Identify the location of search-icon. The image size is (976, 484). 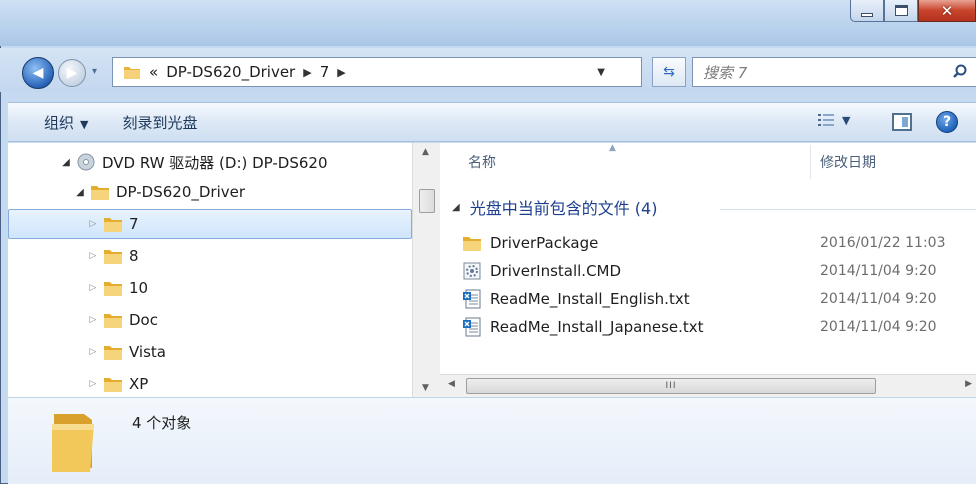
(960, 71).